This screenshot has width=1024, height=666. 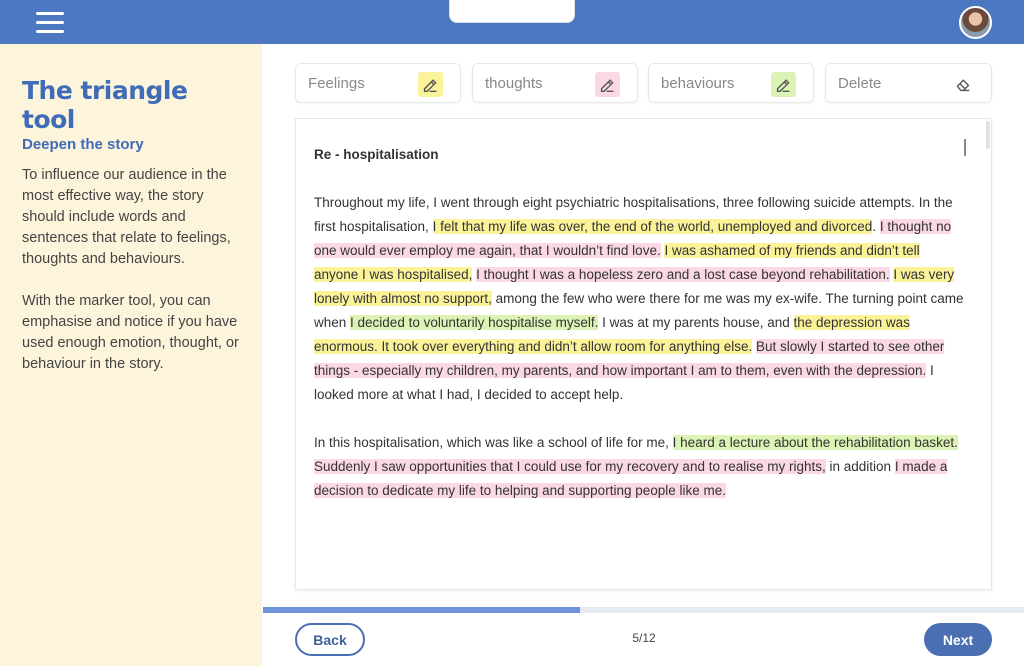 I want to click on user-avatar, so click(x=975, y=22).